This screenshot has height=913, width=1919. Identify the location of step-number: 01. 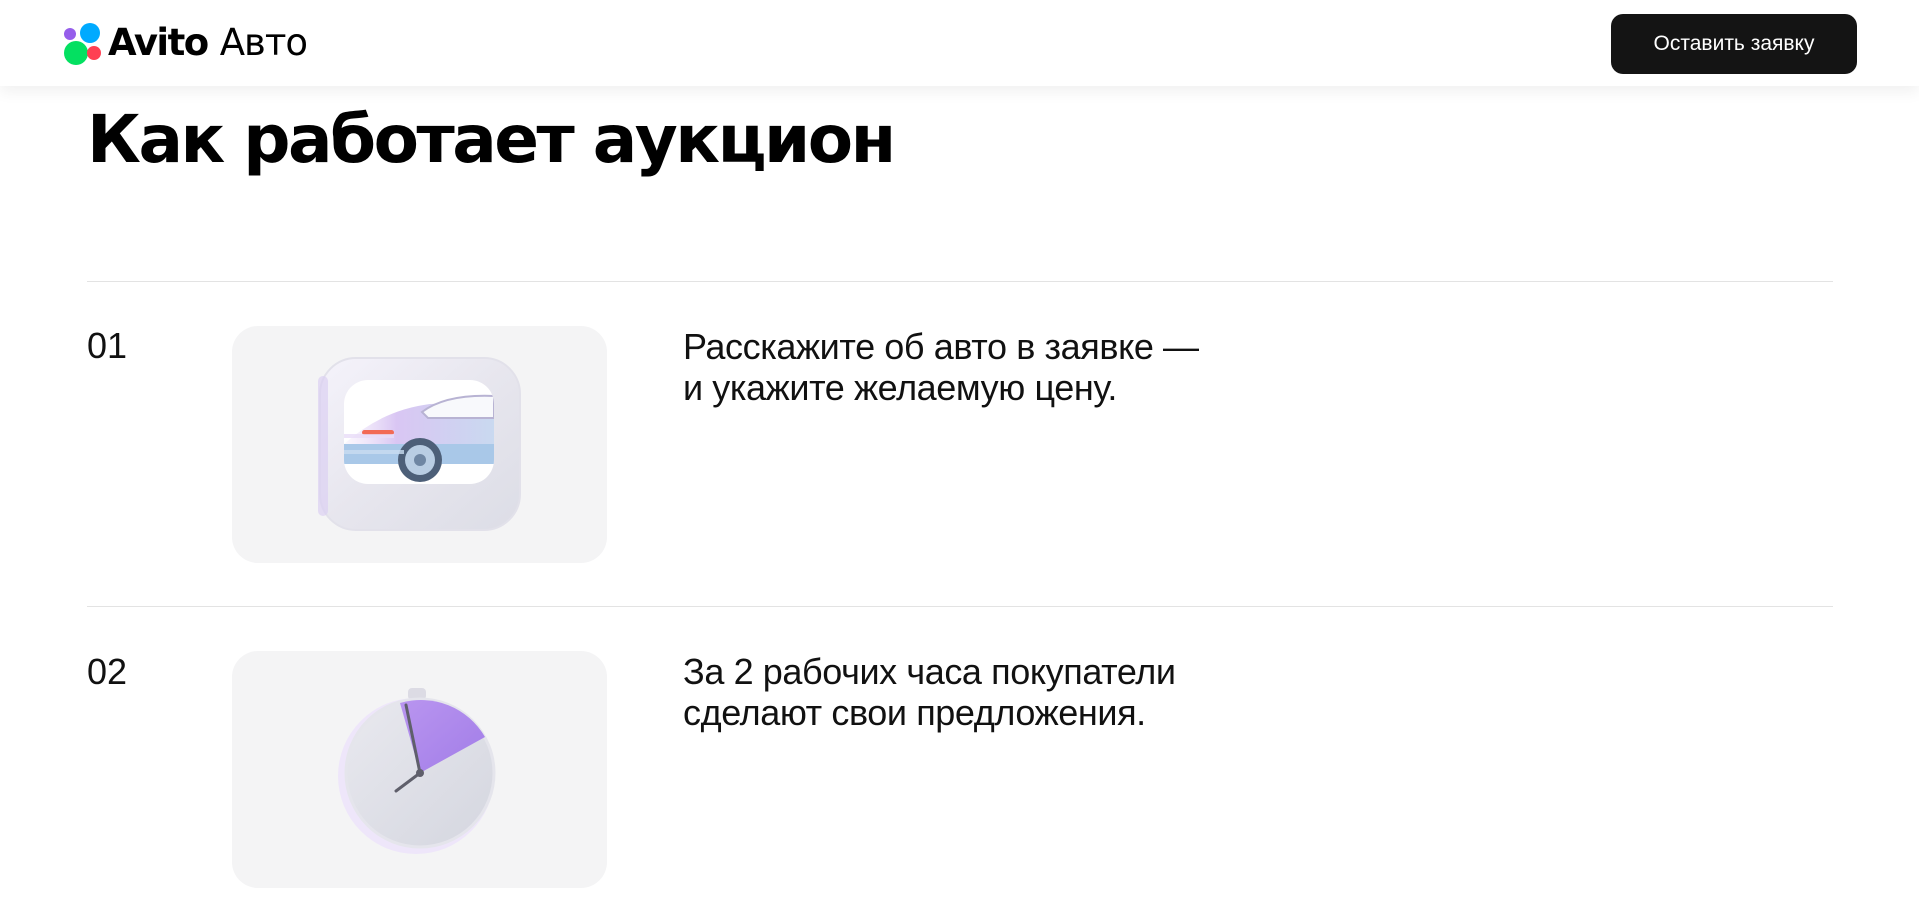
(107, 345).